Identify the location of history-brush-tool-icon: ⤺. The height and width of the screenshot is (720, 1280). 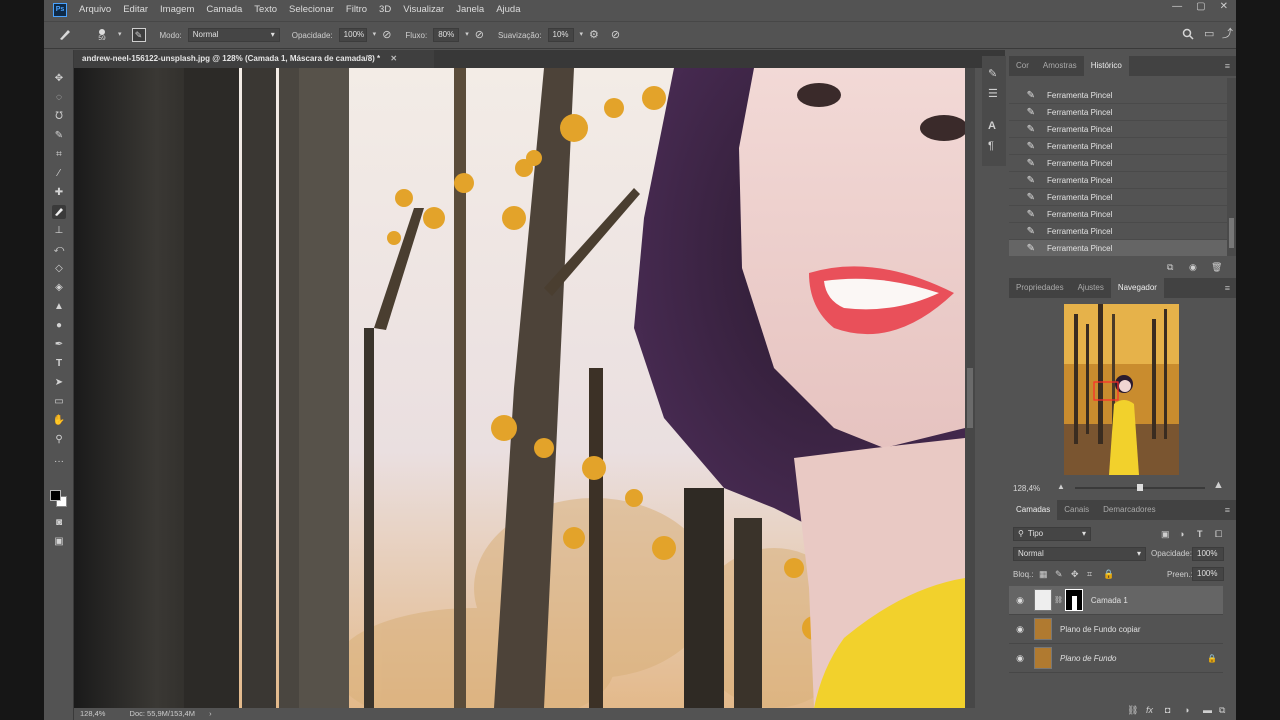
(59, 250).